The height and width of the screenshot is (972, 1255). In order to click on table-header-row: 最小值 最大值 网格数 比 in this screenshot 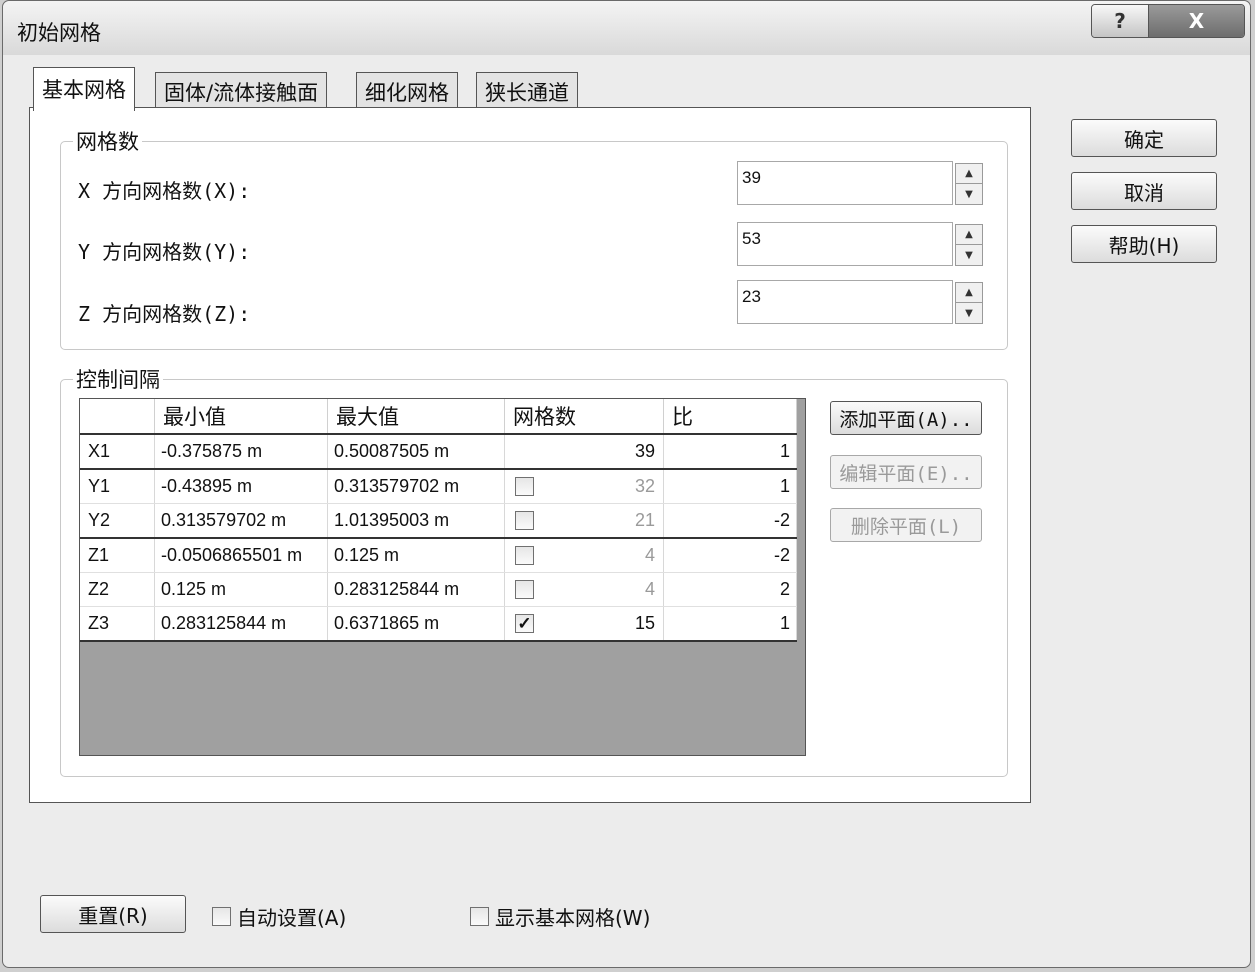, I will do `click(438, 417)`.